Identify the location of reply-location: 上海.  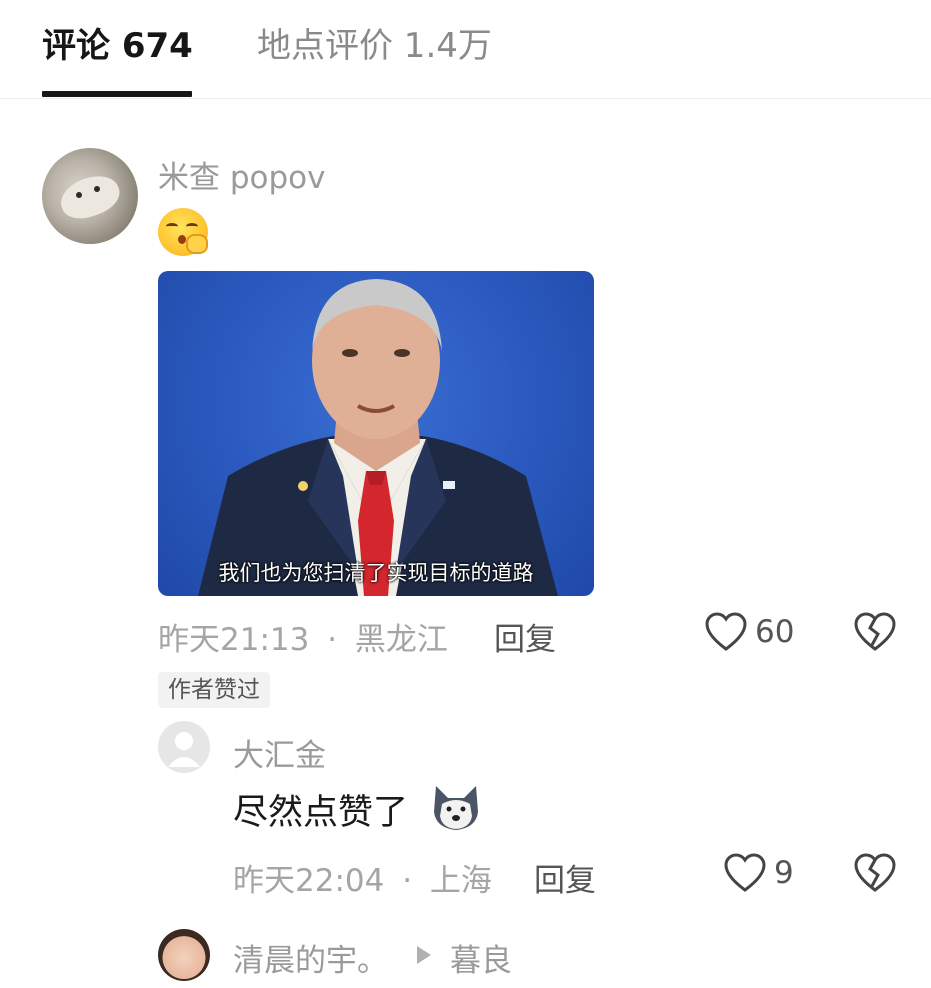
(460, 881).